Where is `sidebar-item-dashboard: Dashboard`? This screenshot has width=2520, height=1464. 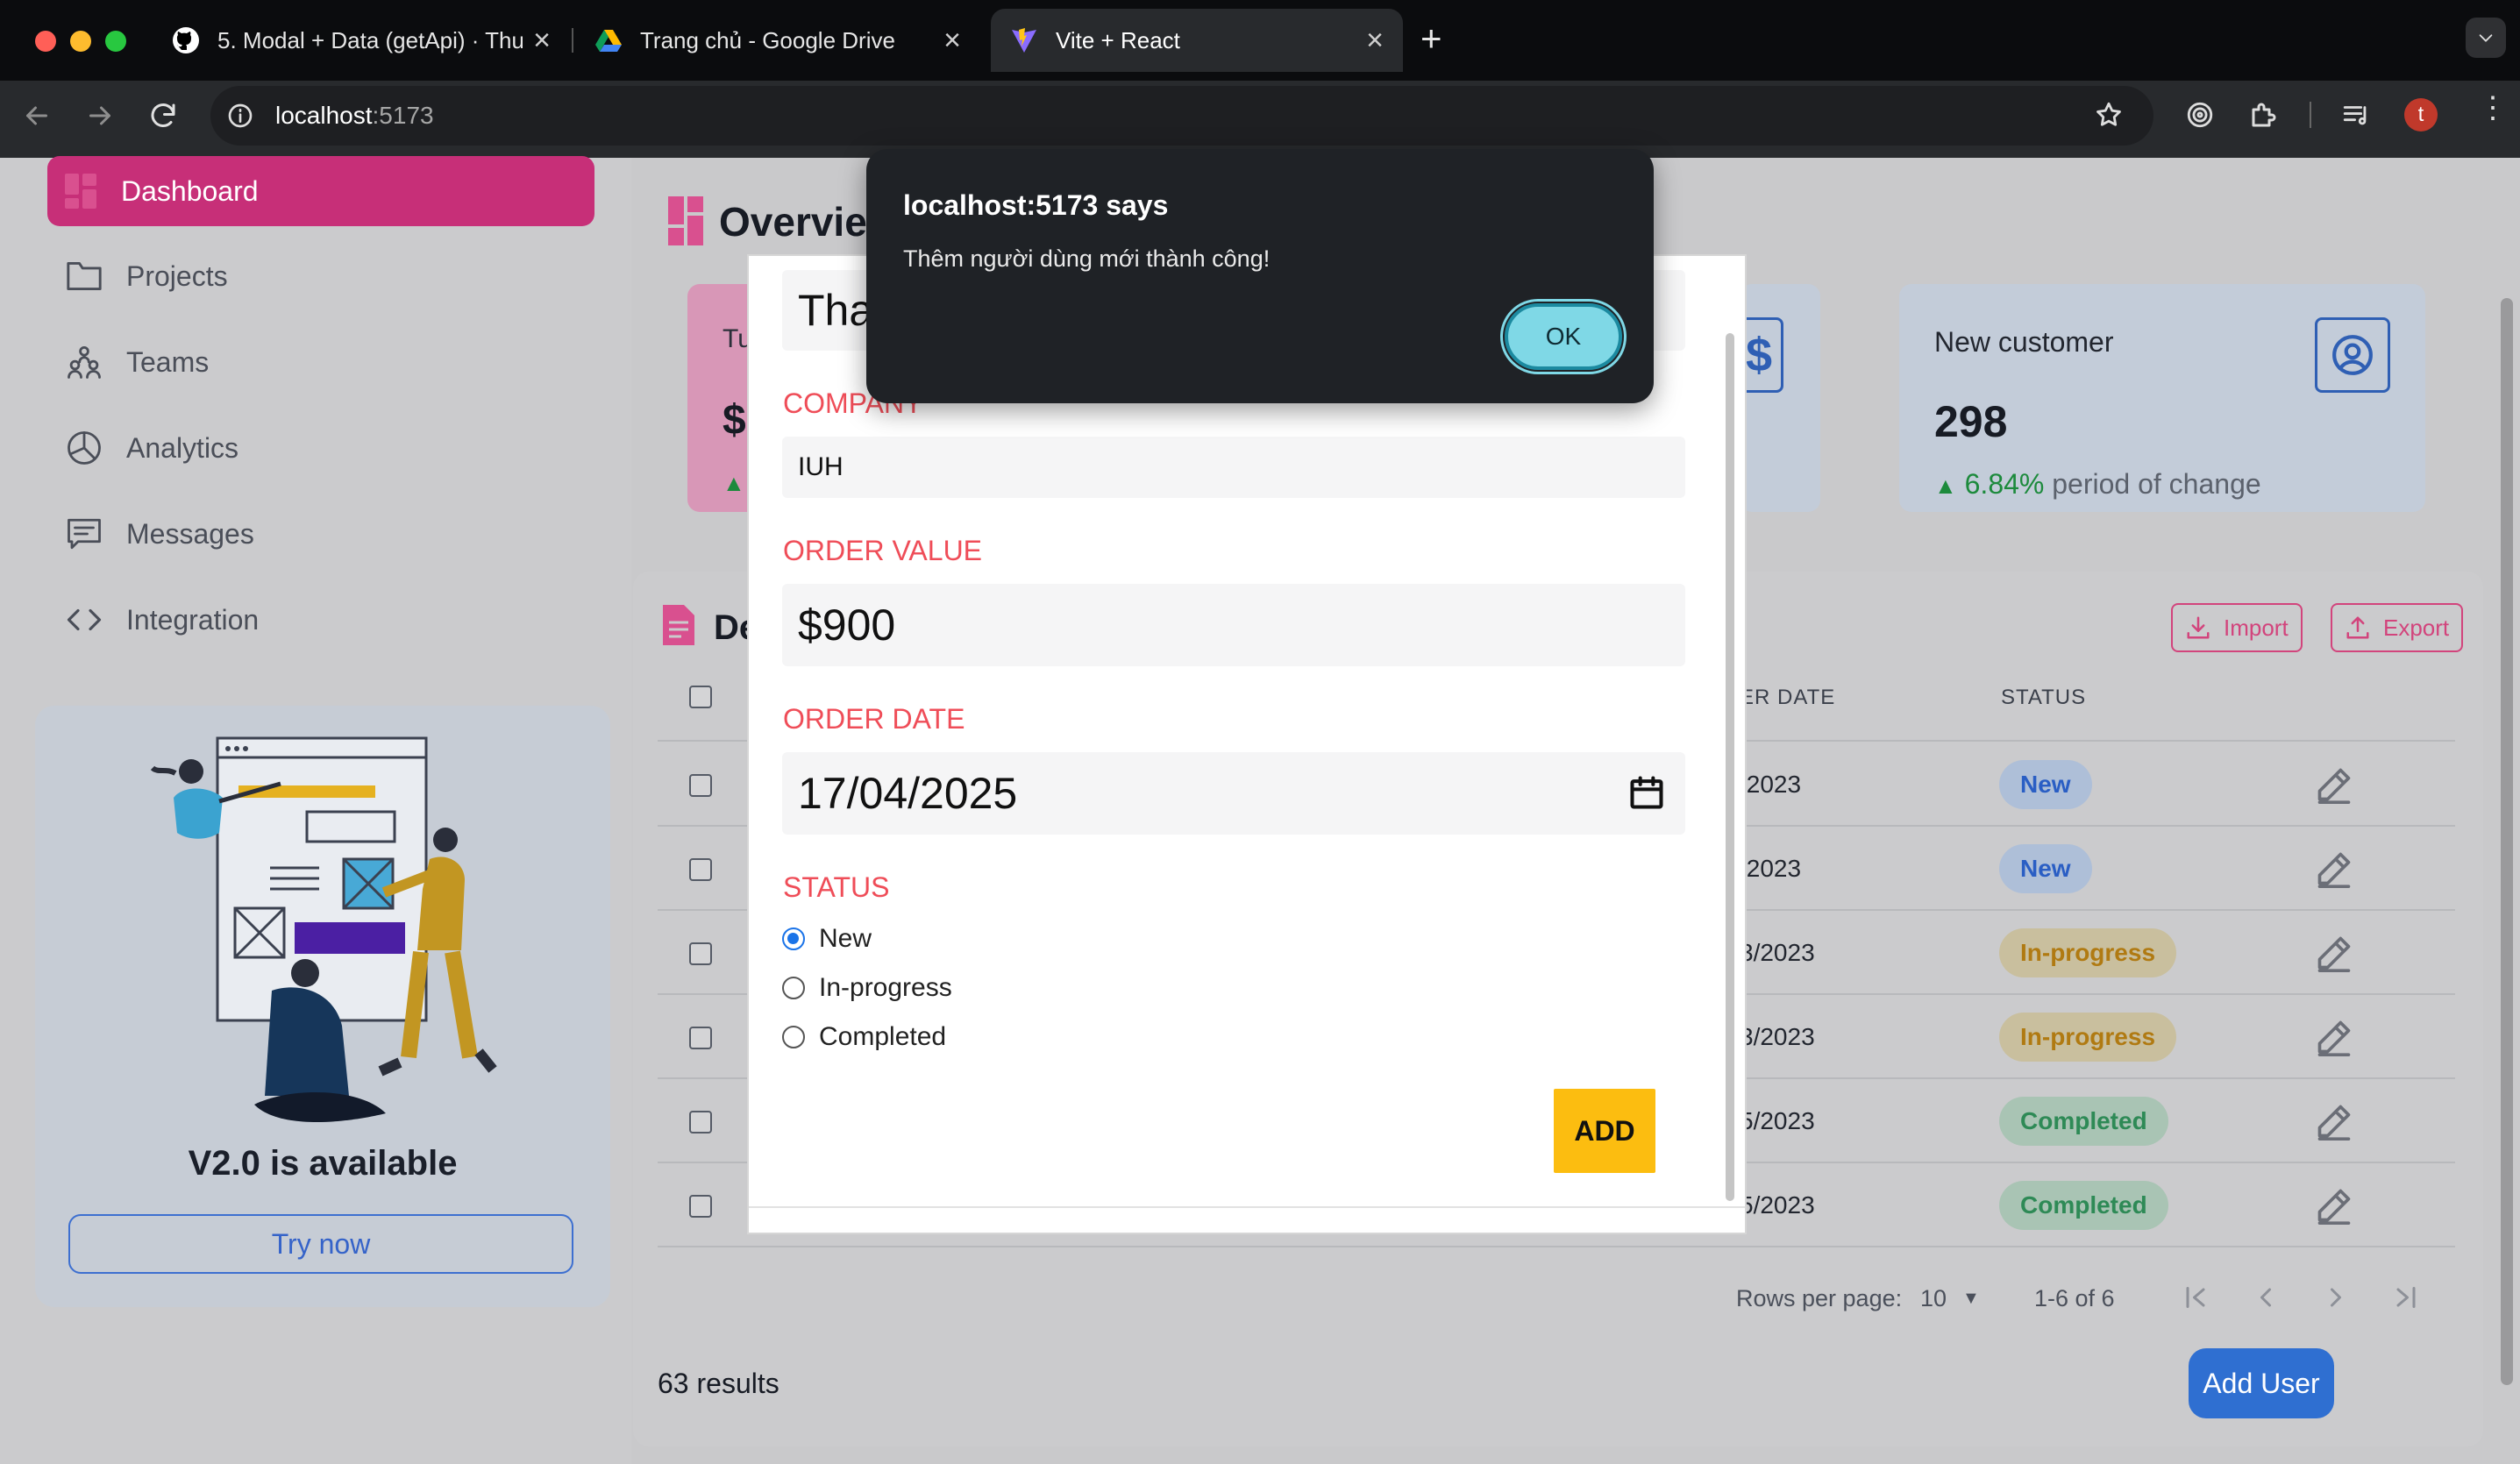
sidebar-item-dashboard: Dashboard is located at coordinates (320, 191).